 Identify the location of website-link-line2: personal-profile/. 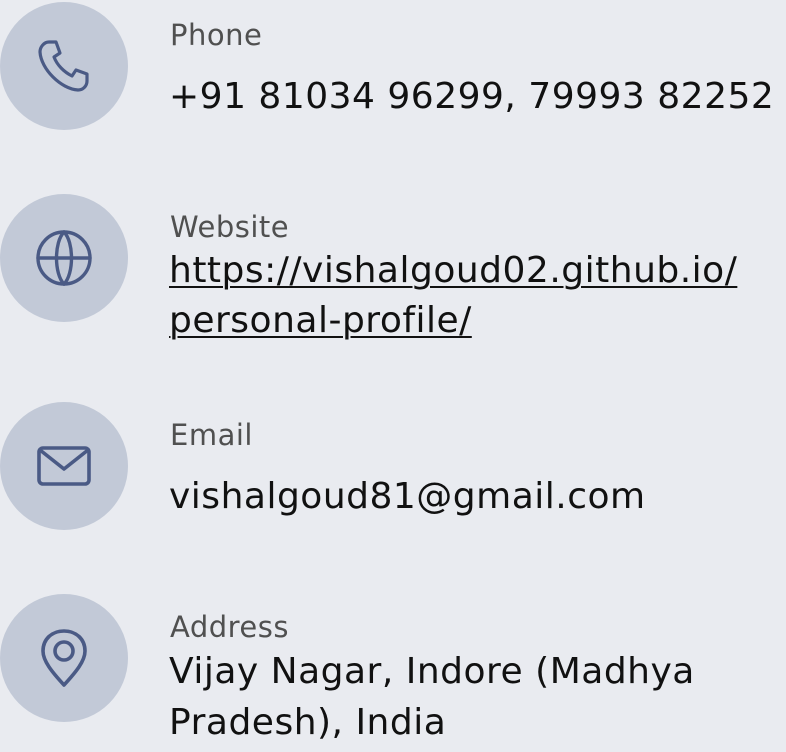
(477, 321).